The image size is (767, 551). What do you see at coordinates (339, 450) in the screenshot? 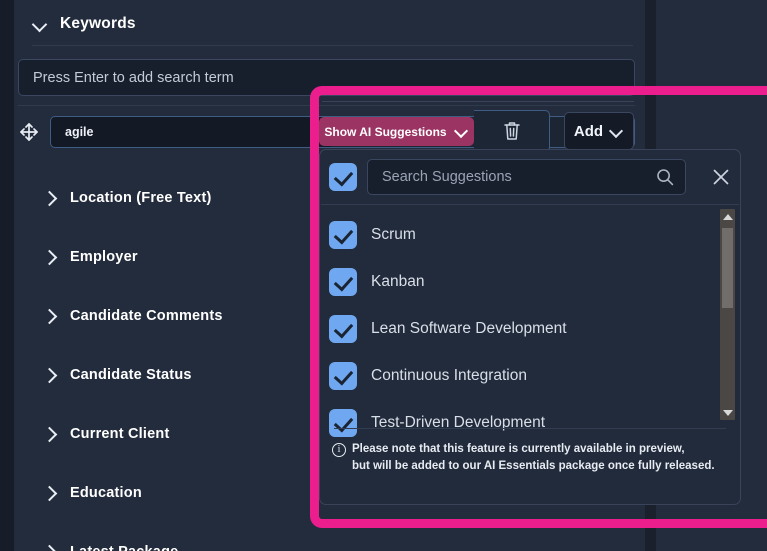
I see `info-icon: i` at bounding box center [339, 450].